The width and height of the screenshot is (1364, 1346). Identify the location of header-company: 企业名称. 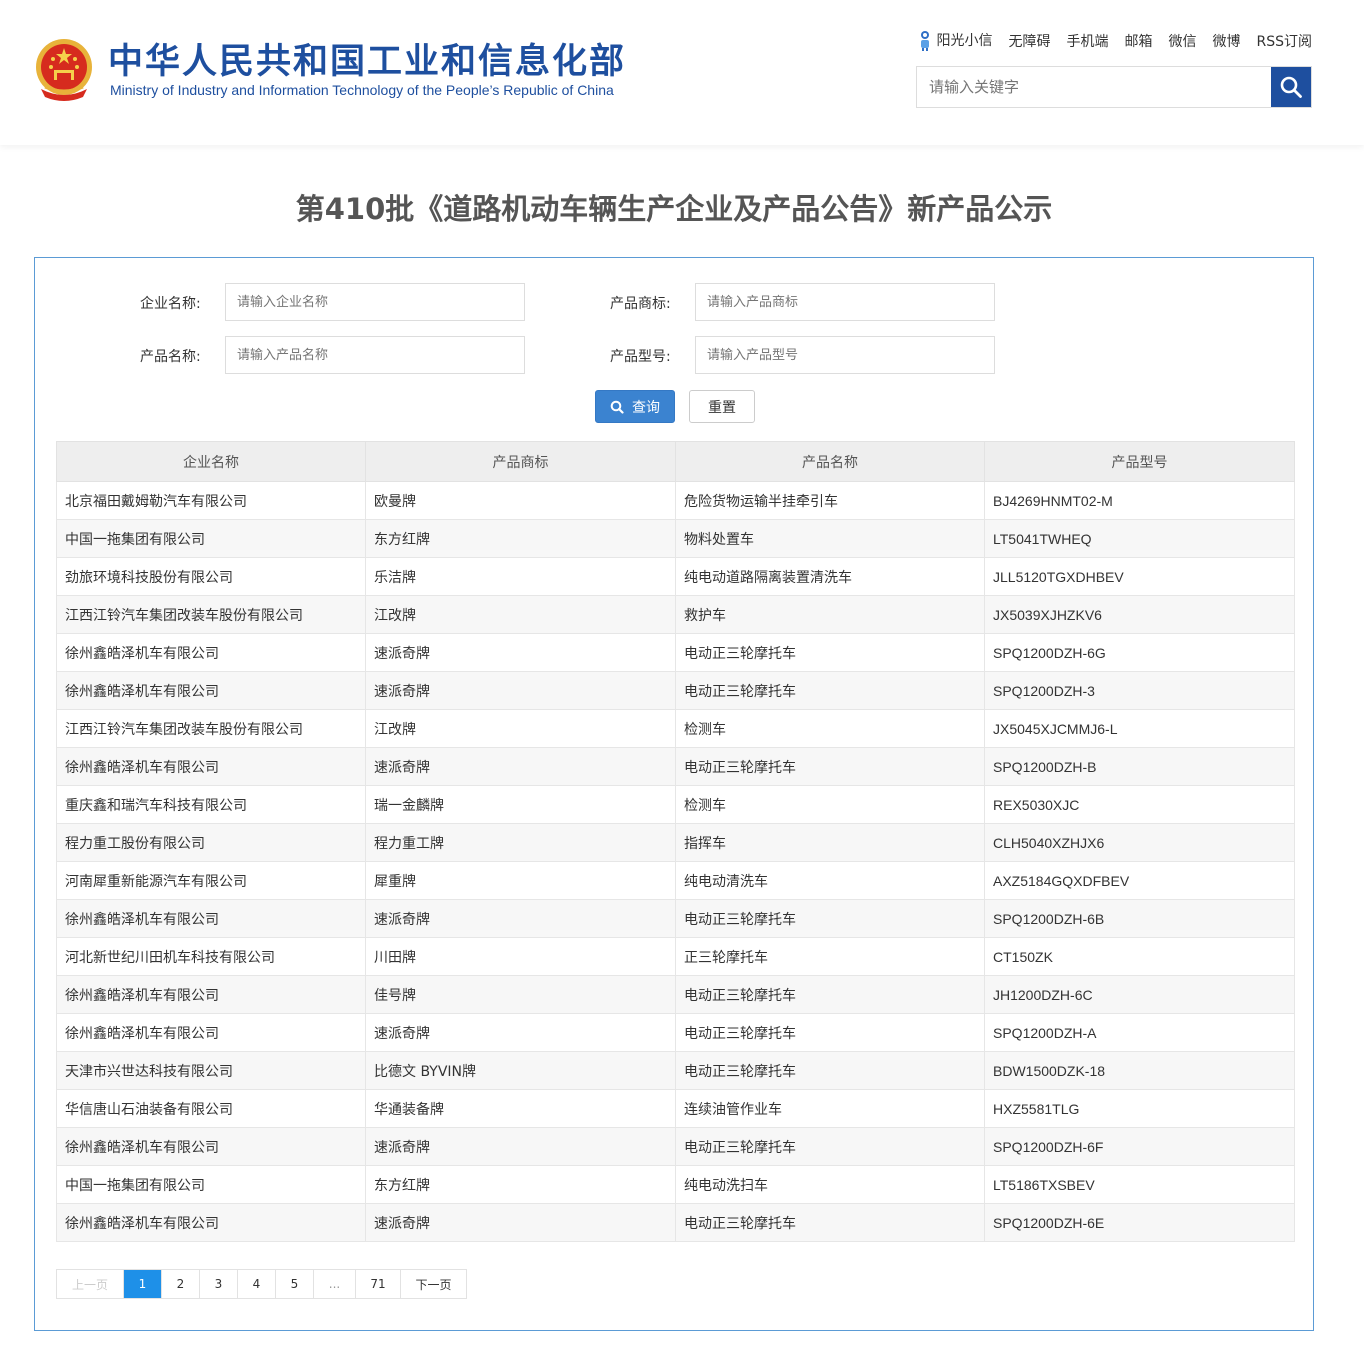
(211, 461).